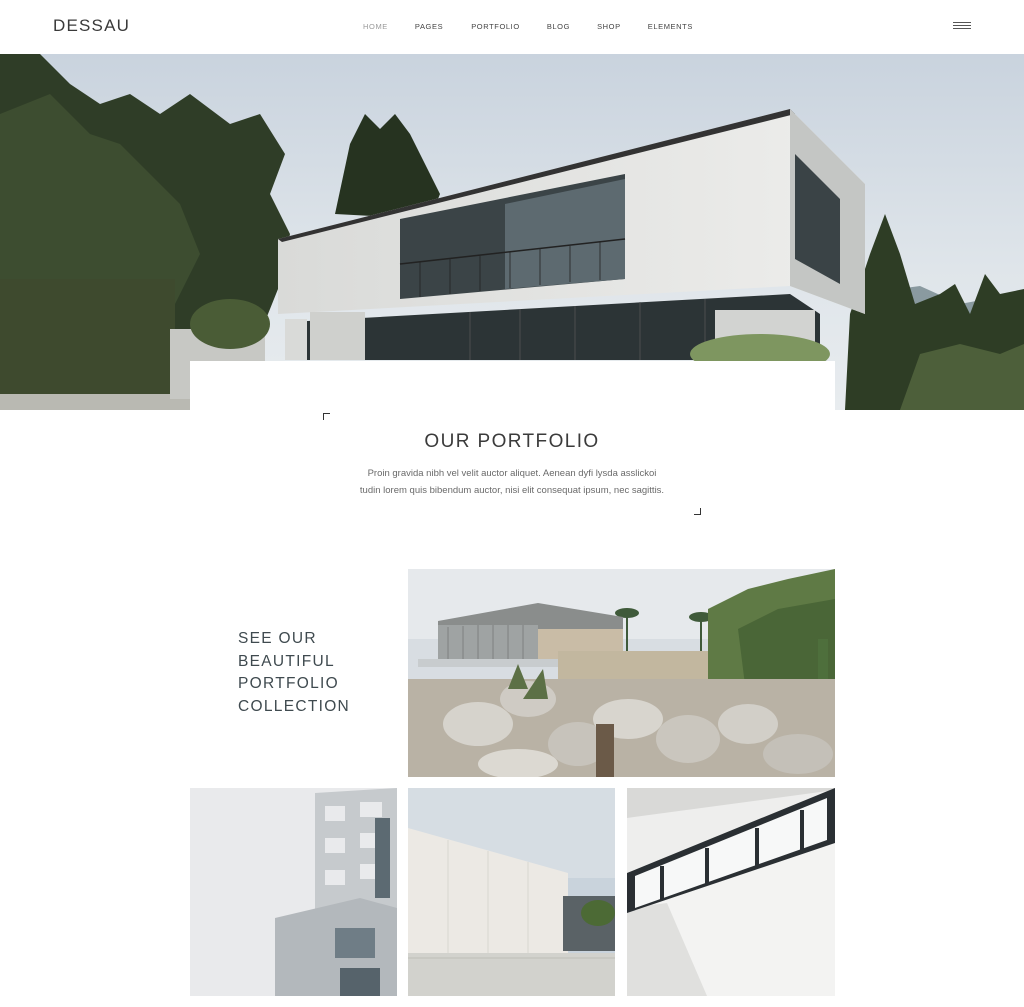  What do you see at coordinates (288, 683) in the screenshot?
I see `collection-line-3: PORTFOLIO` at bounding box center [288, 683].